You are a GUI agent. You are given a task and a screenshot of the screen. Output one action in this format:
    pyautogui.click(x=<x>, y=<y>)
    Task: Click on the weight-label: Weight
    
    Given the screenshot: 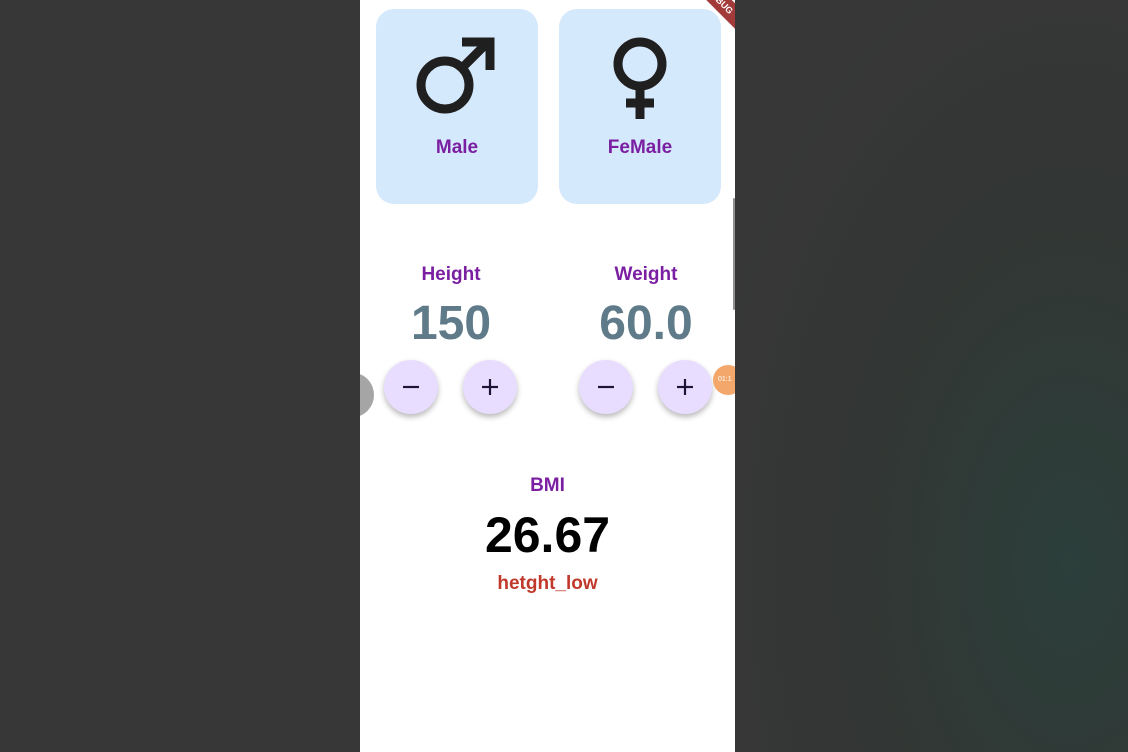 What is the action you would take?
    pyautogui.click(x=646, y=274)
    